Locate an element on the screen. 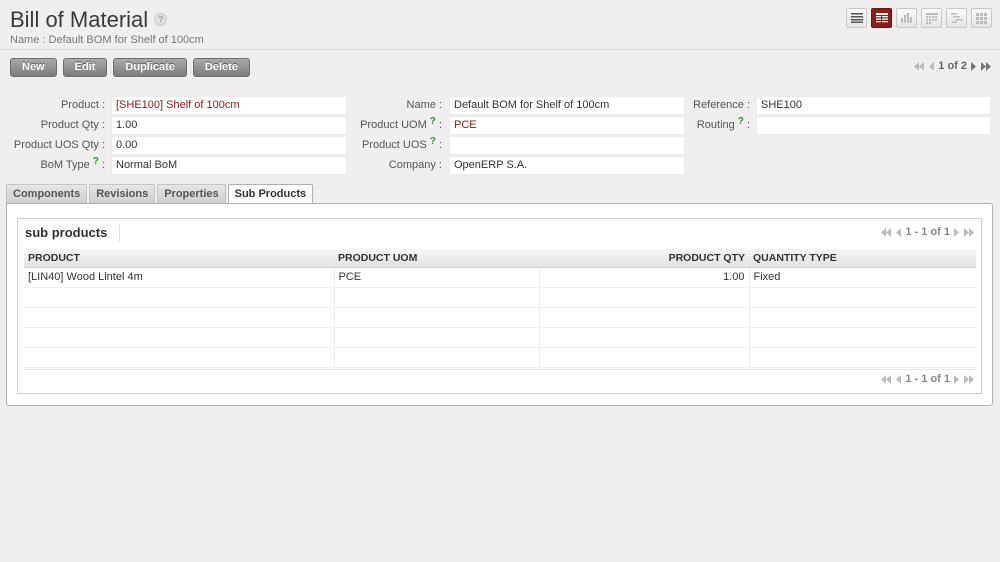 Image resolution: width=1000 pixels, height=562 pixels. product-uos-colon: : is located at coordinates (440, 145).